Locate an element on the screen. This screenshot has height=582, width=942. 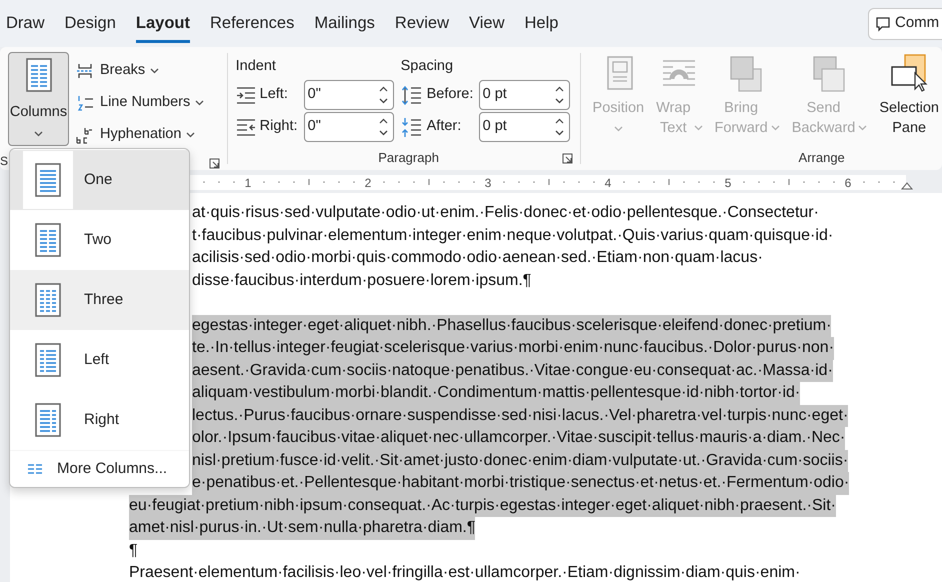
field-label: Right: is located at coordinates (279, 126).